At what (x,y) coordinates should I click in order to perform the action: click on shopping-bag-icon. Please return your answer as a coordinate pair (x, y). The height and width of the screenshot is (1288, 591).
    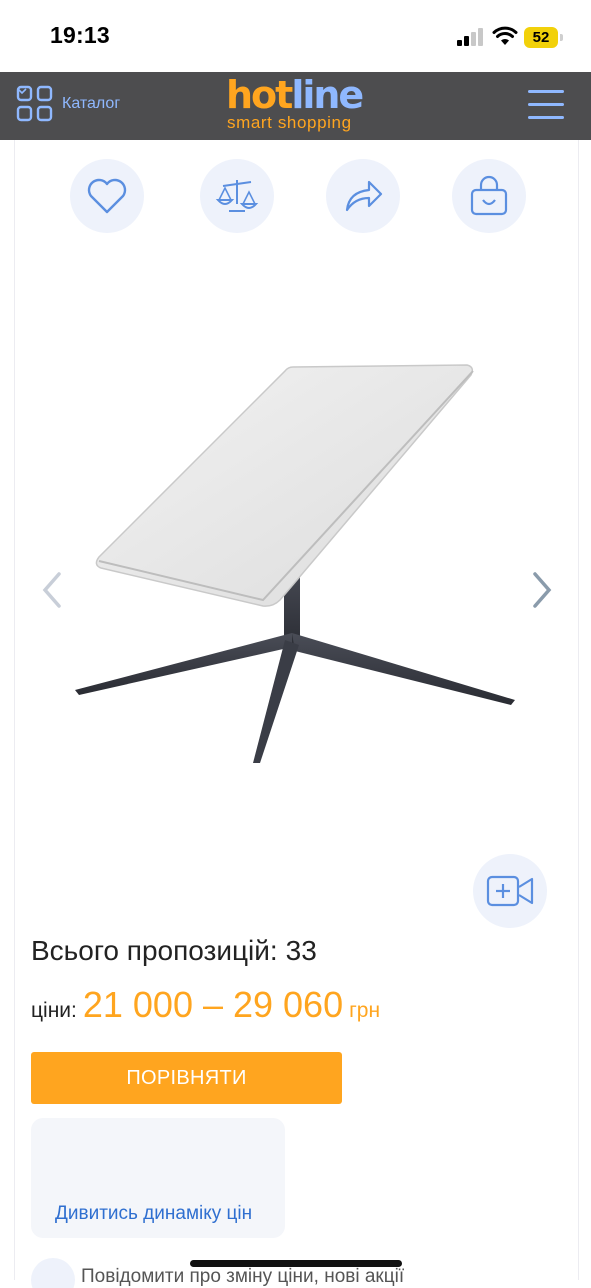
    Looking at the image, I should click on (489, 195).